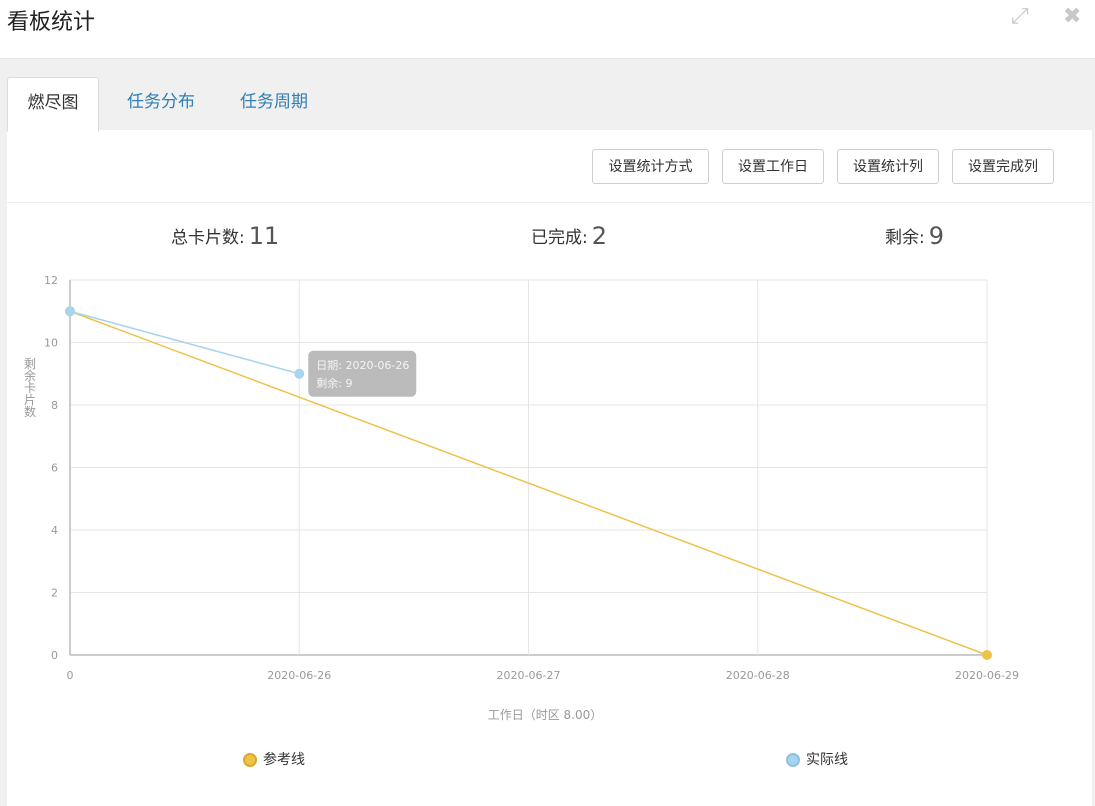 This screenshot has height=806, width=1095. What do you see at coordinates (51, 22) in the screenshot?
I see `modal-title: 看板统计` at bounding box center [51, 22].